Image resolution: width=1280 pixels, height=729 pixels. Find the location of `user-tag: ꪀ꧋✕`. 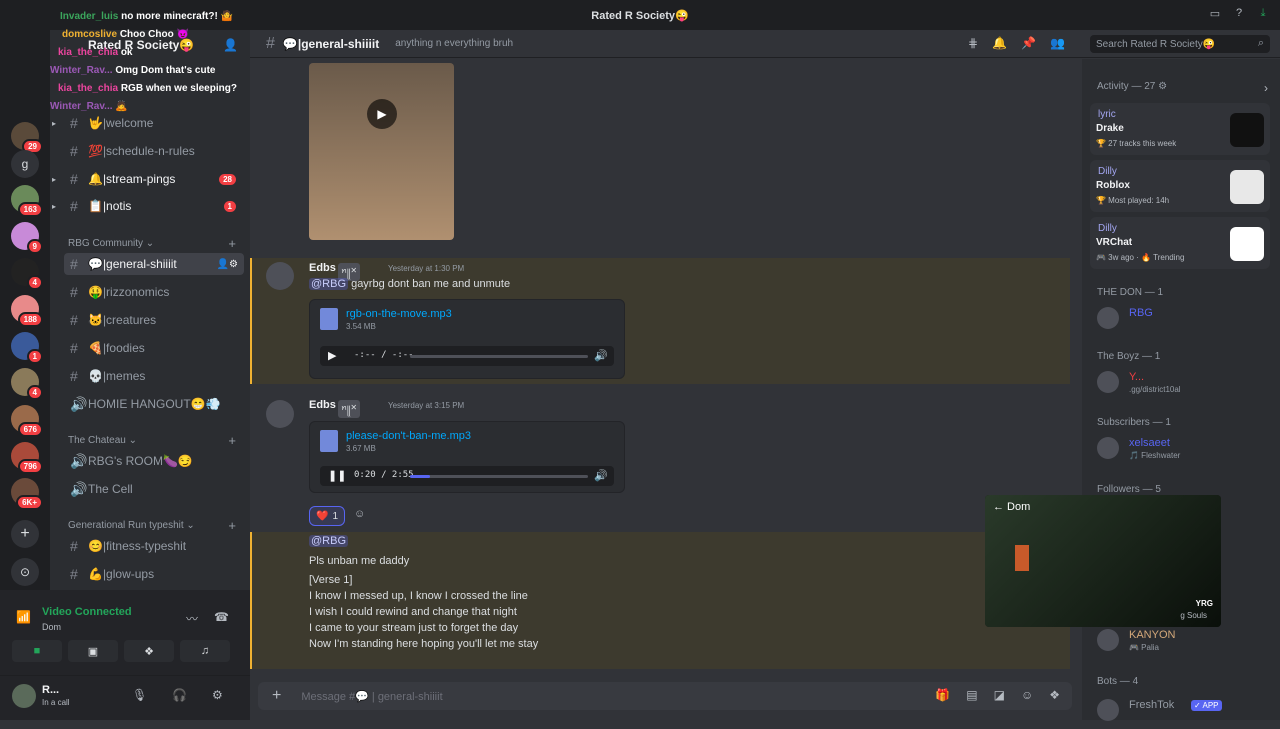

user-tag: ꪀ꧋✕ is located at coordinates (349, 409).